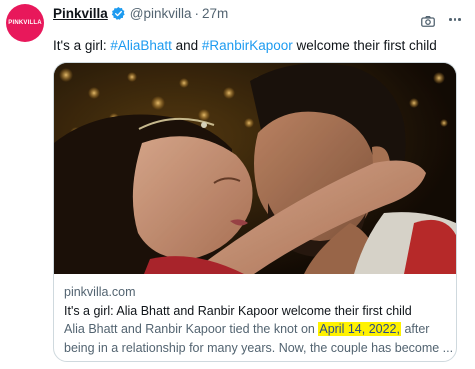 This screenshot has height=369, width=475. I want to click on avatar-logo-text: PINKVILLA, so click(25, 23).